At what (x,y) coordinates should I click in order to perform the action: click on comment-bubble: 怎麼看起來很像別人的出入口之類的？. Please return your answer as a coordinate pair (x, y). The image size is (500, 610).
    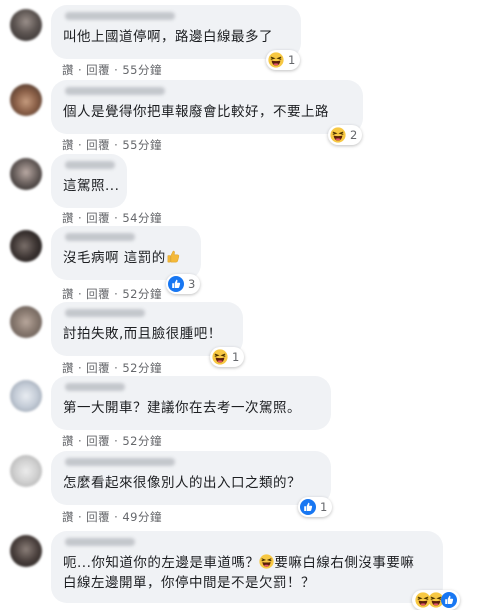
    Looking at the image, I should click on (191, 478).